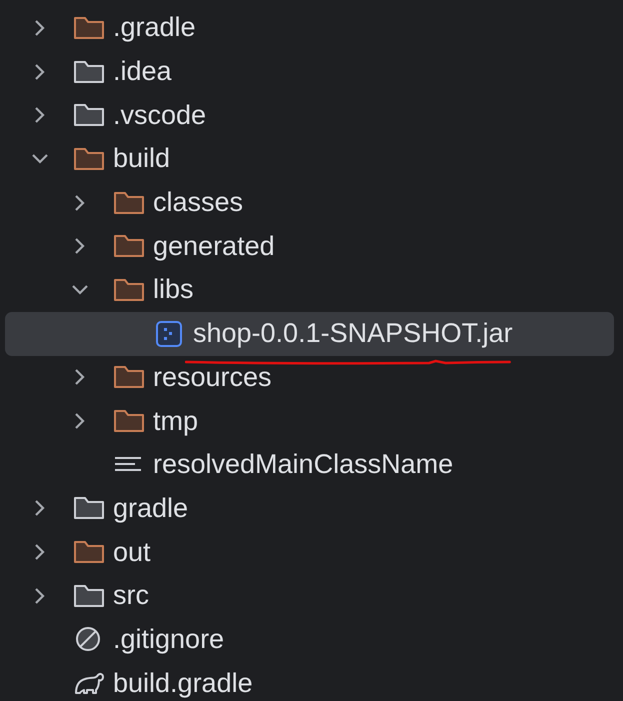 This screenshot has width=623, height=701. Describe the element at coordinates (175, 421) in the screenshot. I see `file-name: tmp` at that location.